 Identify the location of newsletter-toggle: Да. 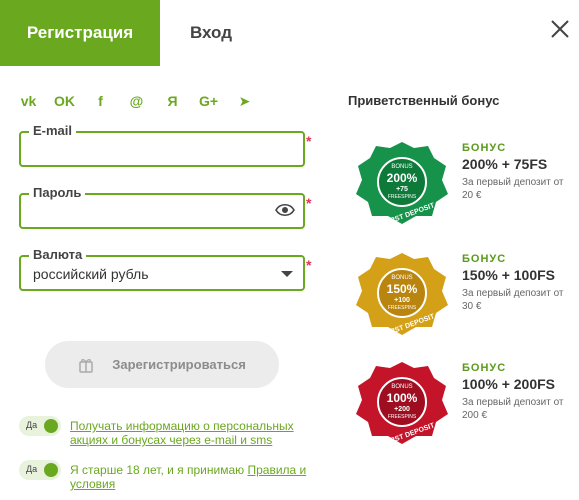
(40, 426).